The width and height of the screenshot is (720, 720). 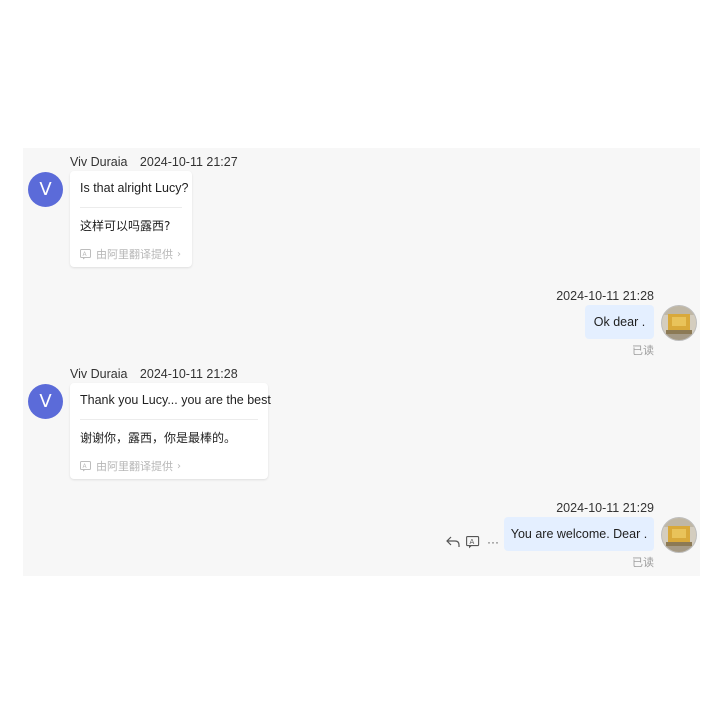 I want to click on message-bubble: Ok dear ., so click(x=619, y=322).